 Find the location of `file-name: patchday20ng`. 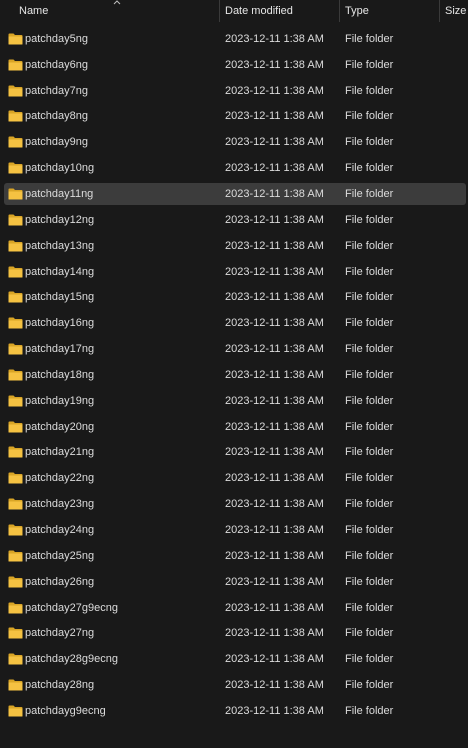

file-name: patchday20ng is located at coordinates (60, 427).